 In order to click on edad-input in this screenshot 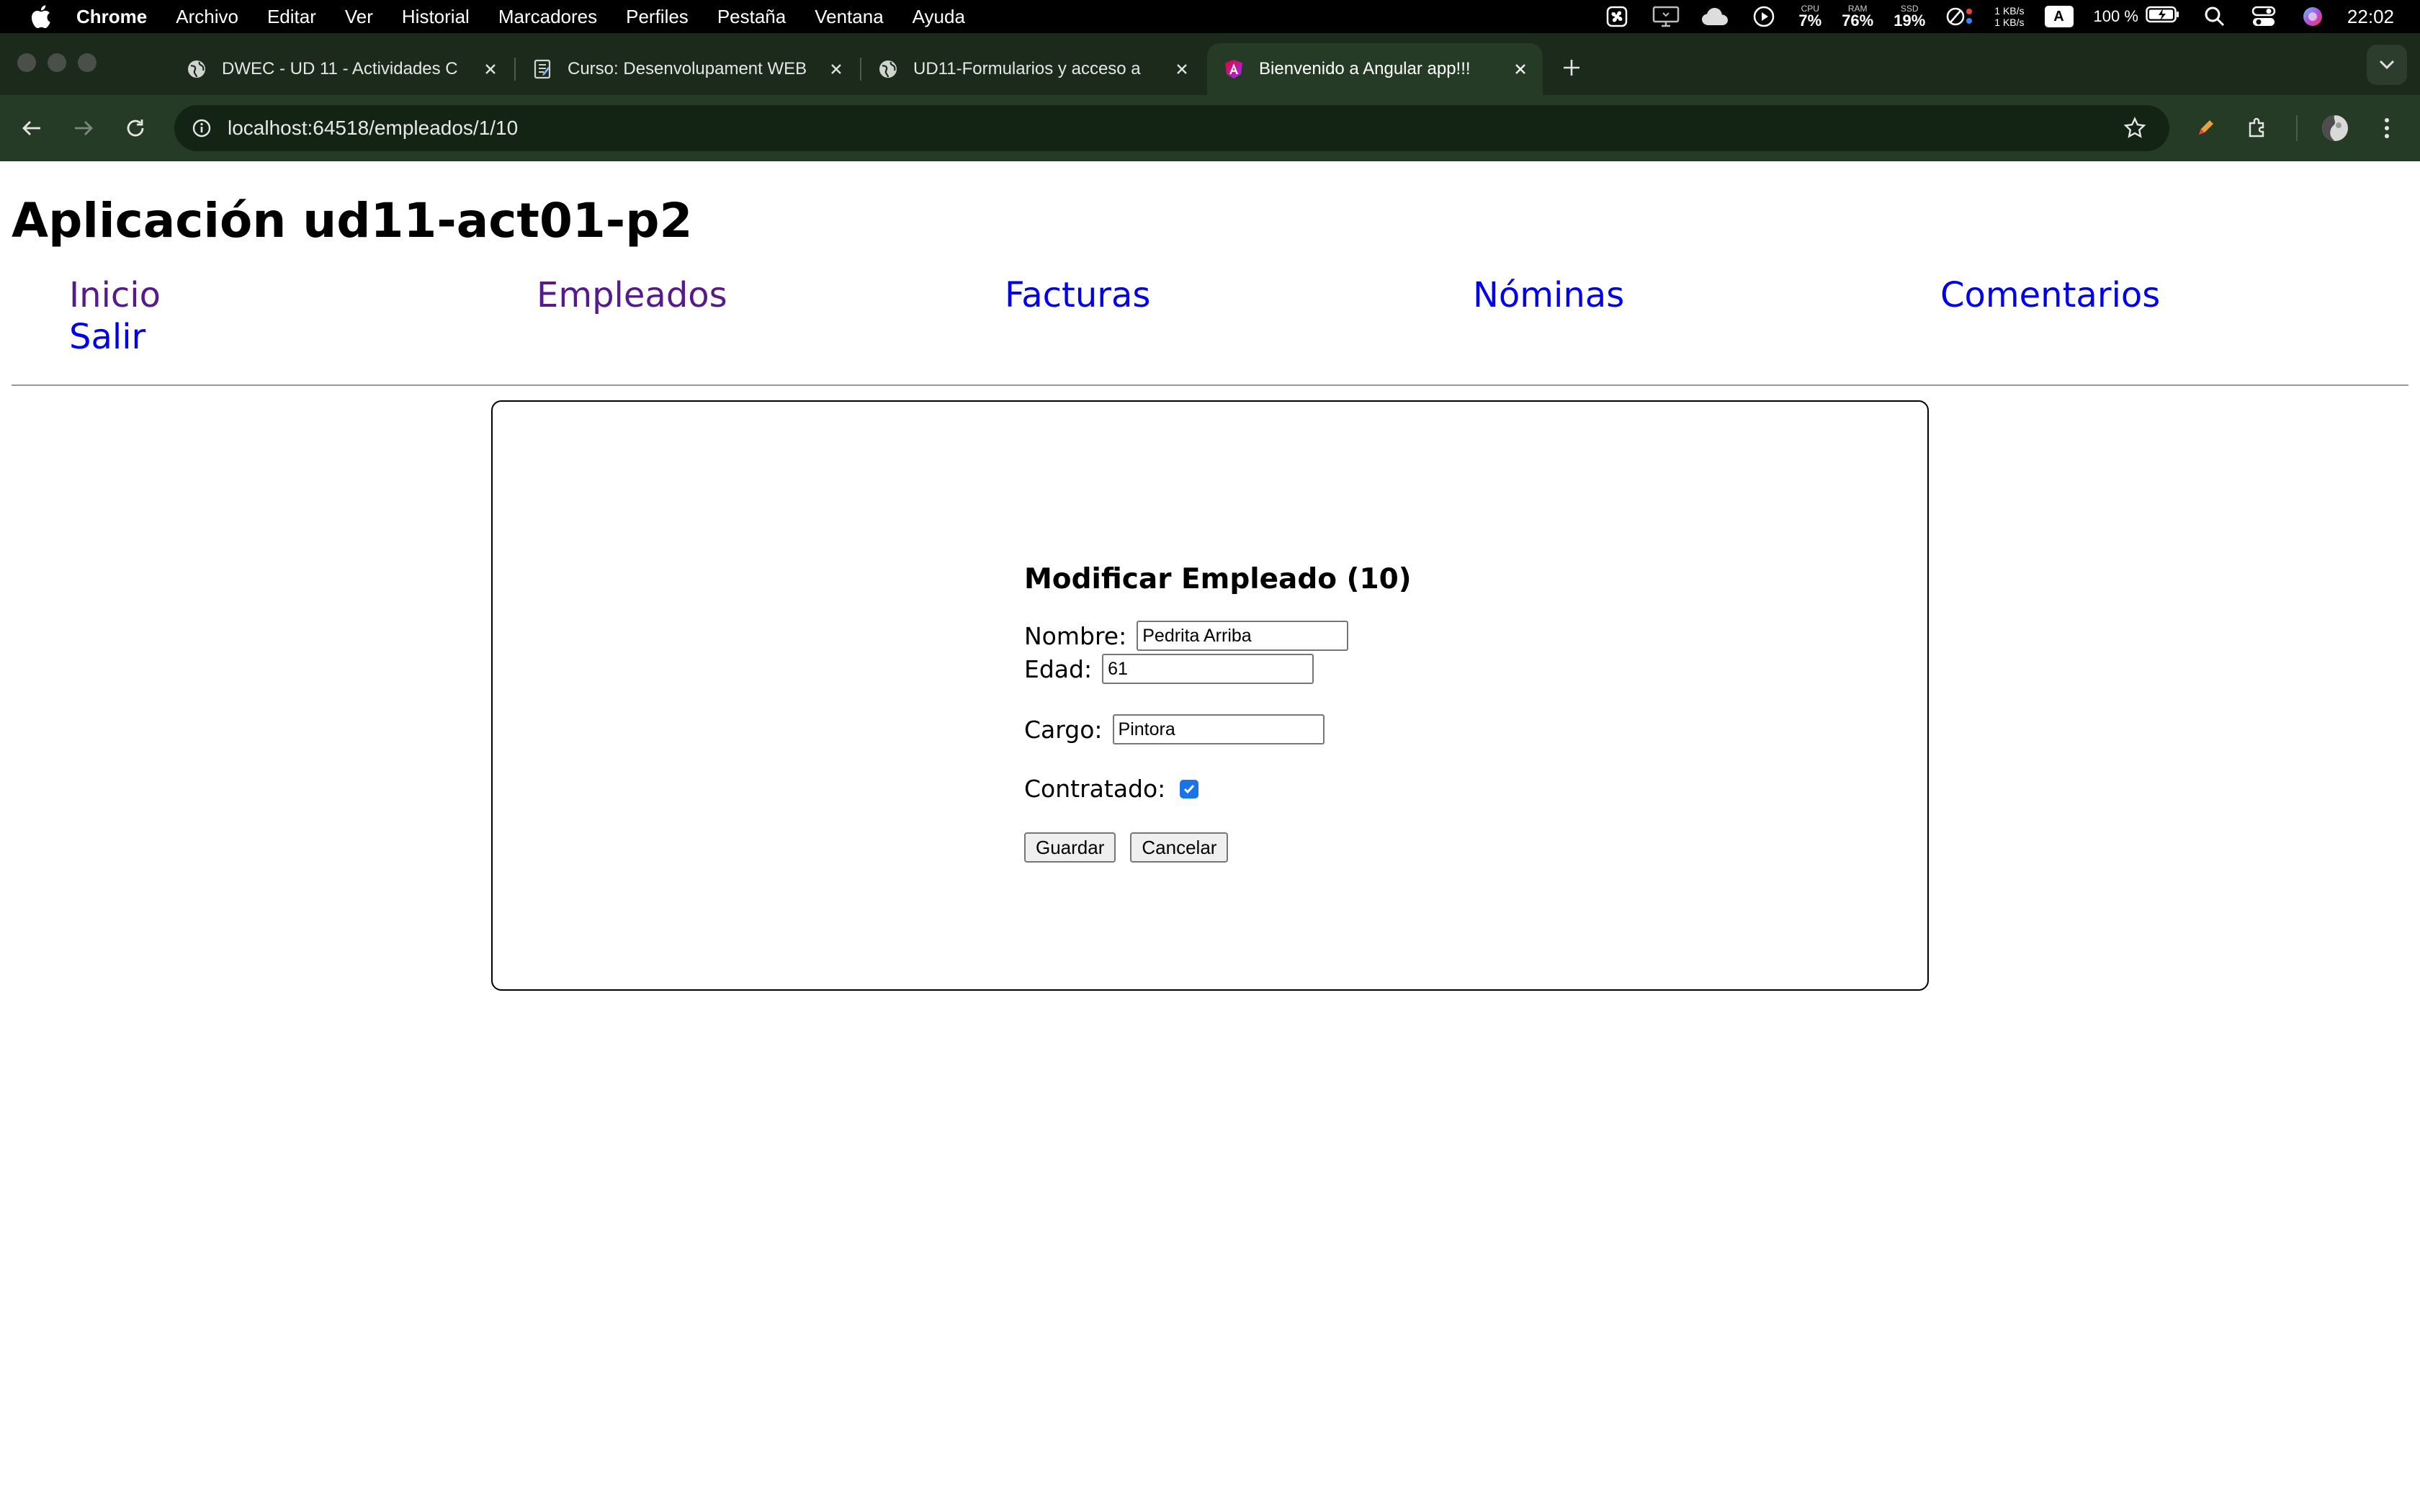, I will do `click(1208, 669)`.